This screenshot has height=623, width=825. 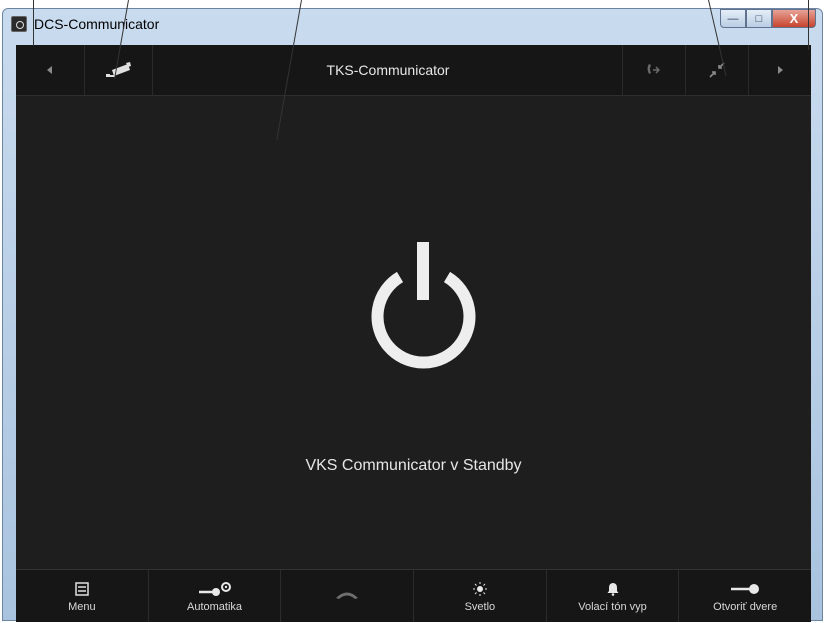 I want to click on ringtone-off-button: Volací tón vyp, so click(x=613, y=596).